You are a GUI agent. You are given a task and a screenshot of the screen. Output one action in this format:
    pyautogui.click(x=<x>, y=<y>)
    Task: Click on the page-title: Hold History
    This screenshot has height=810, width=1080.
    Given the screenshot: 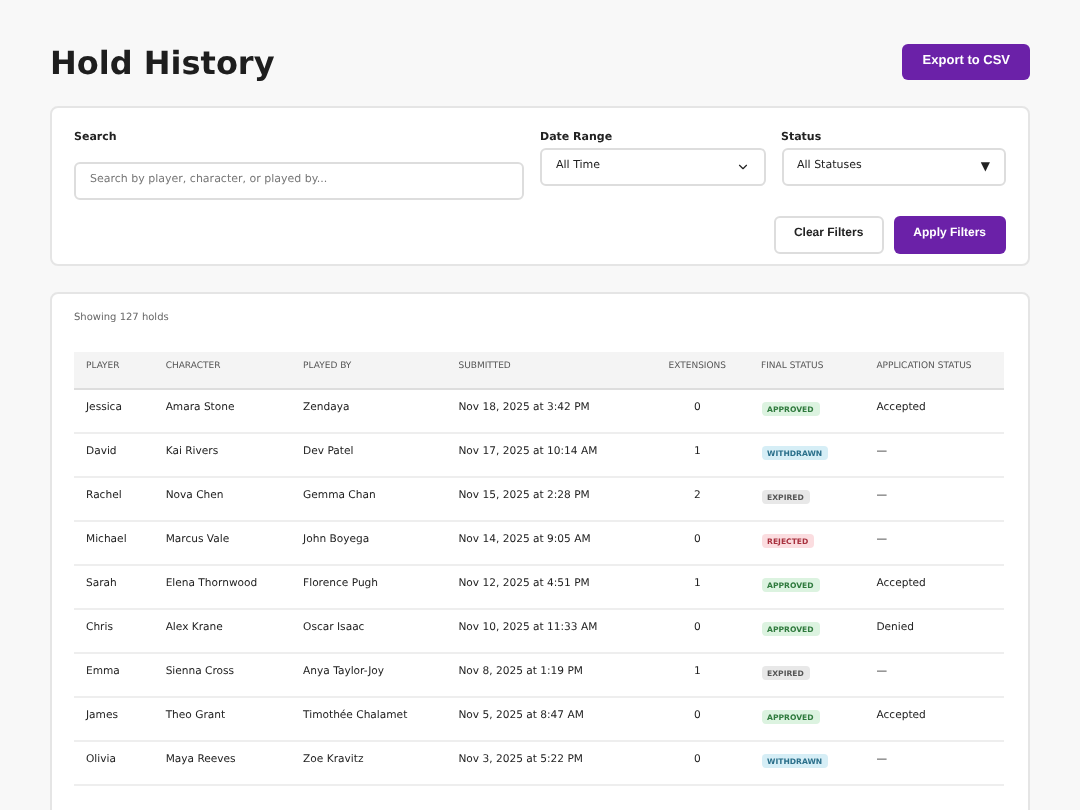 What is the action you would take?
    pyautogui.click(x=162, y=64)
    